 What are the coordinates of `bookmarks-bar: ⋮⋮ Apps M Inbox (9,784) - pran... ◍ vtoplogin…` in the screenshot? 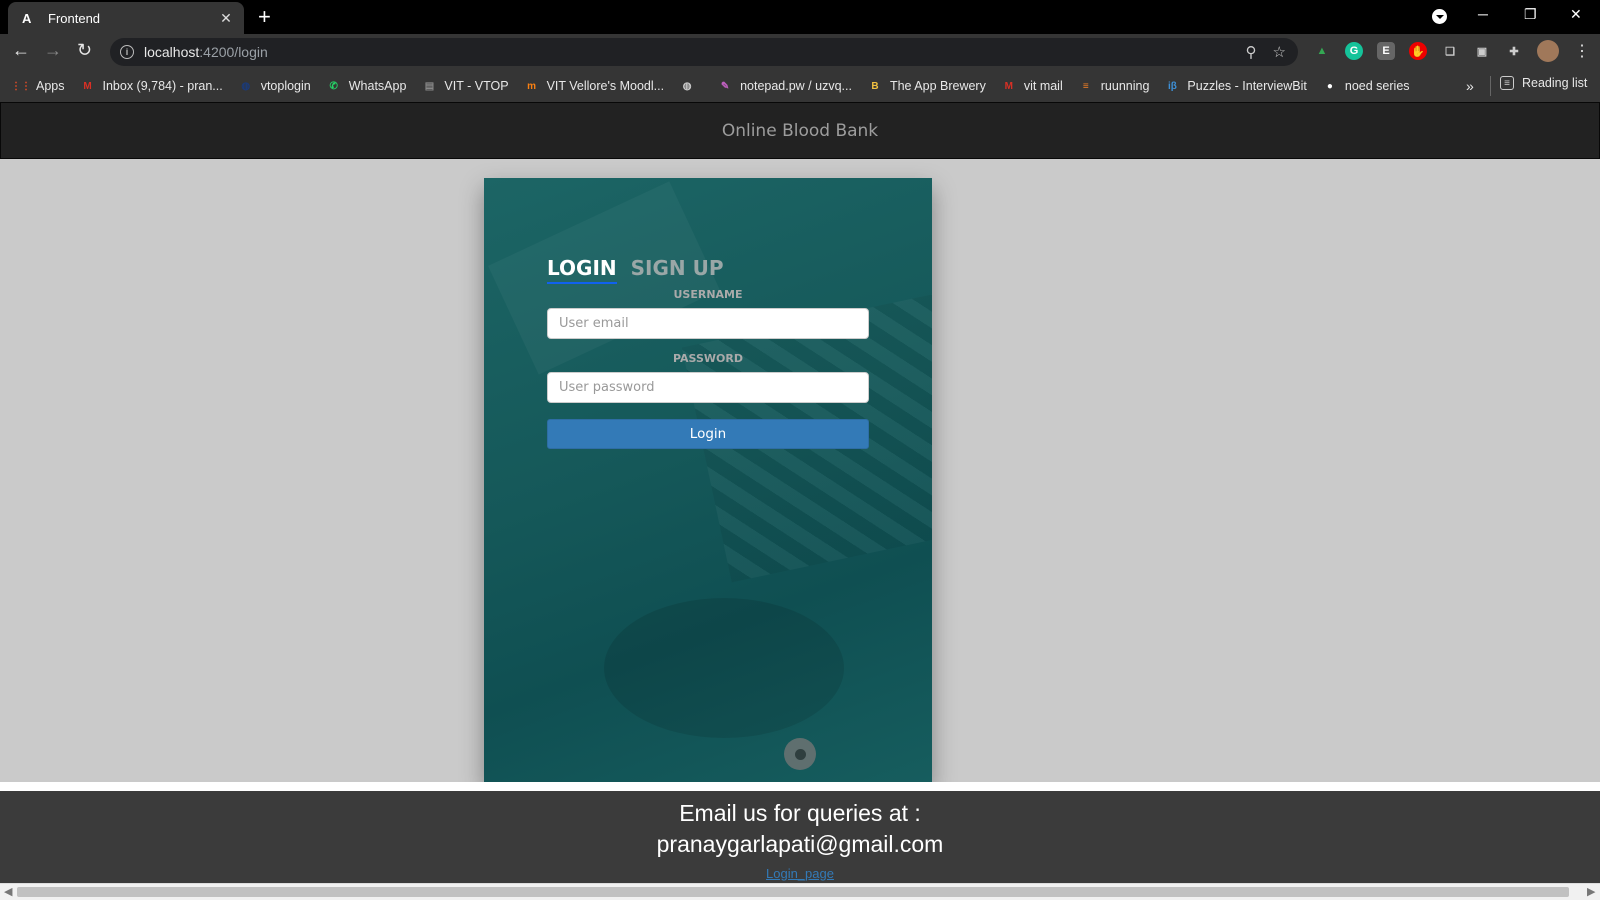 It's located at (800, 86).